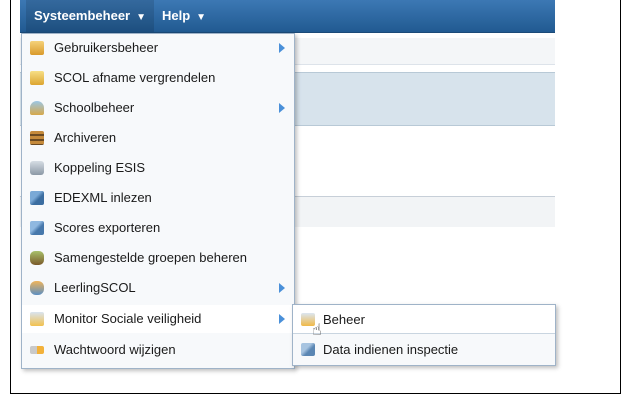 This screenshot has width=623, height=396. I want to click on link-icon, so click(37, 168).